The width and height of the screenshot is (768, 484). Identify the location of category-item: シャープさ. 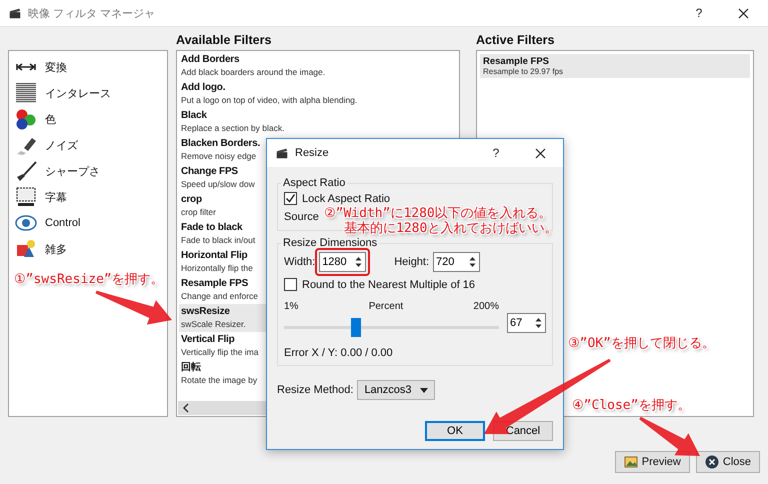
(88, 171).